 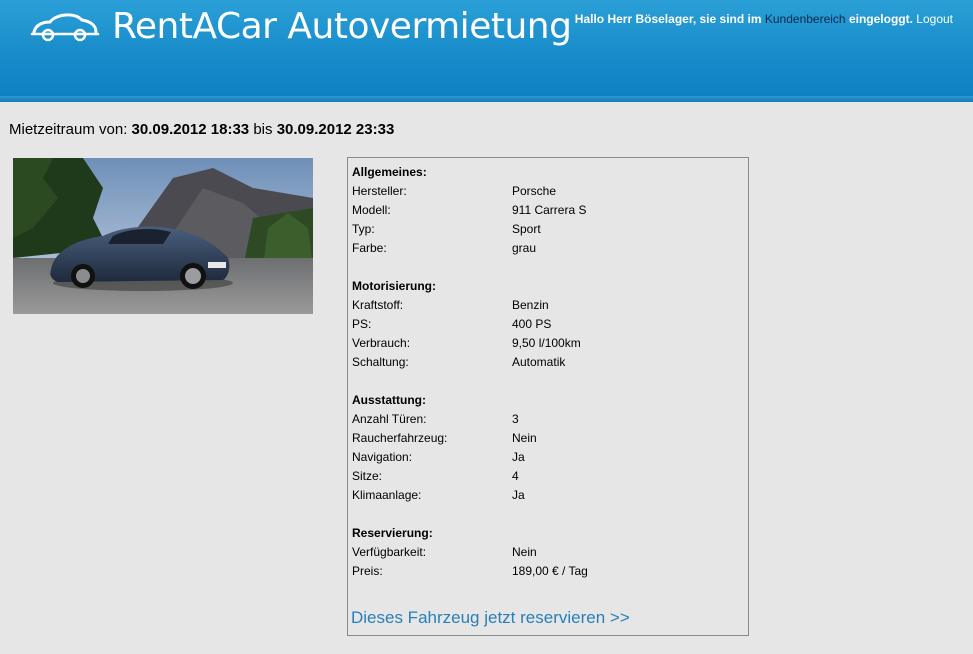 I want to click on detail-row: Sitze: 4, so click(x=549, y=476).